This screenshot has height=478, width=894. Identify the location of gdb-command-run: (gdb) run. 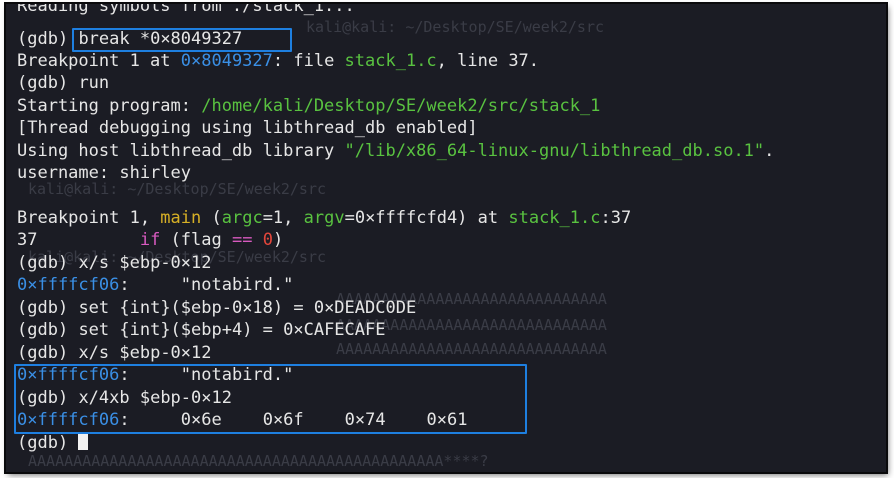
(63, 83).